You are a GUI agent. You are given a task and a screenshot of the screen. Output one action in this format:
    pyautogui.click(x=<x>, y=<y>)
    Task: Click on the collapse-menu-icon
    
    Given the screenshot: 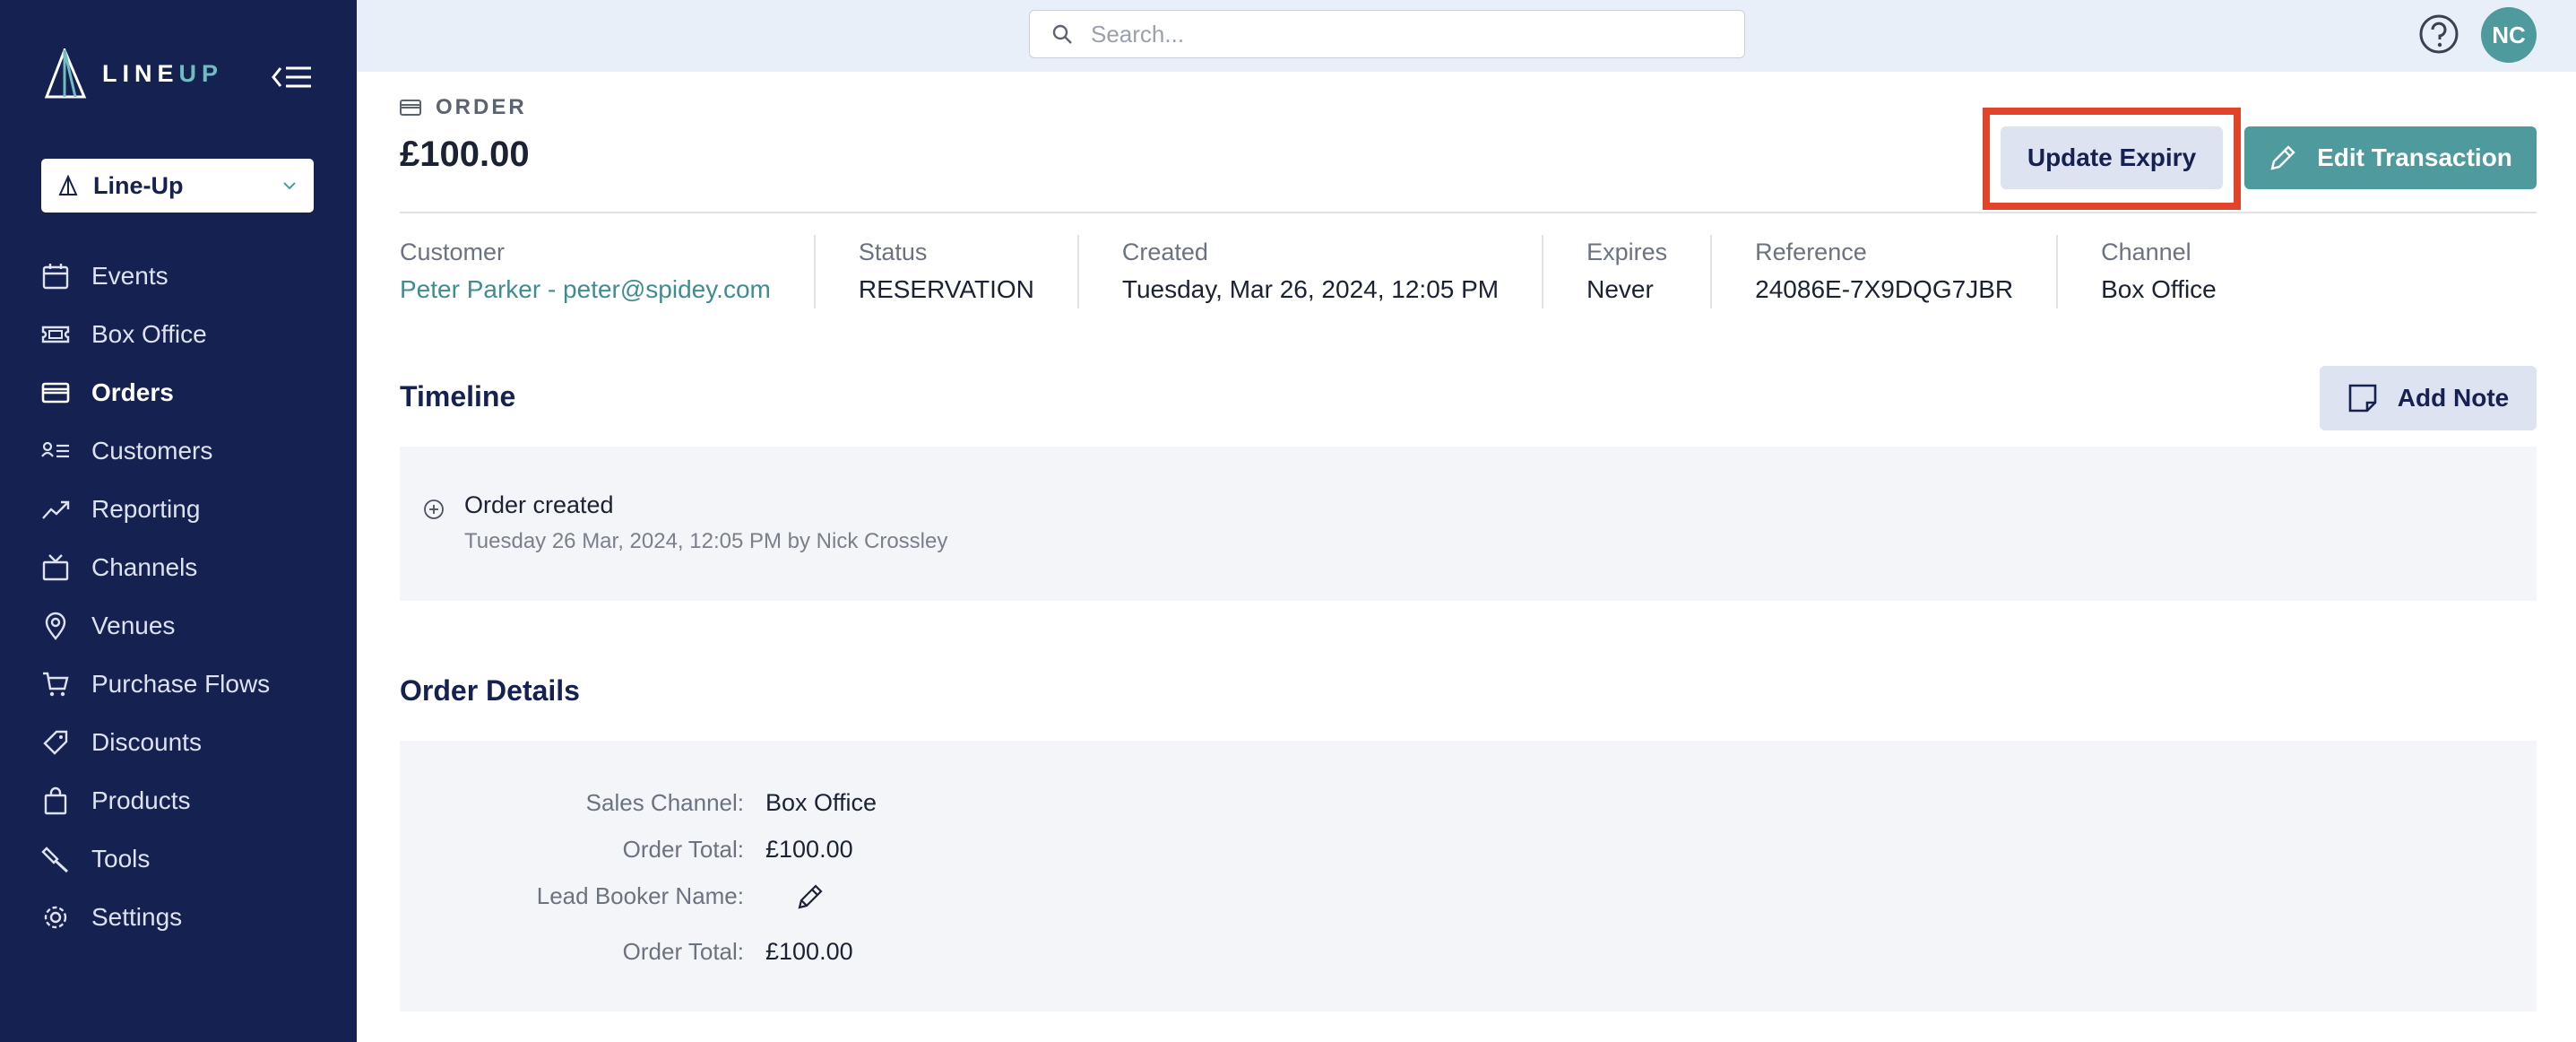 What is the action you would take?
    pyautogui.click(x=291, y=77)
    